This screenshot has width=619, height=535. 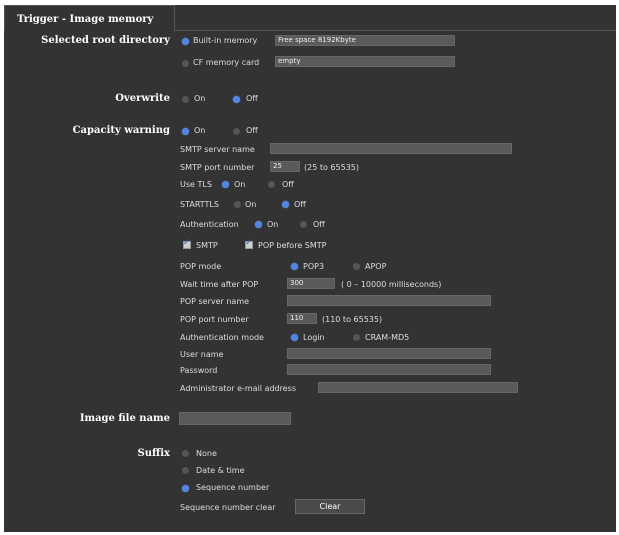 I want to click on checkbox-pop-before-smtp, so click(x=249, y=243).